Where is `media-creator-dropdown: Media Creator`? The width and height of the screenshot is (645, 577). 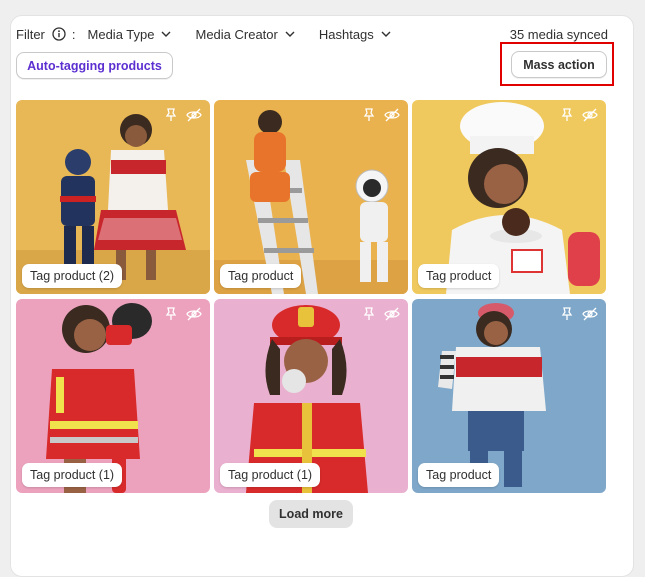
media-creator-dropdown: Media Creator is located at coordinates (245, 34).